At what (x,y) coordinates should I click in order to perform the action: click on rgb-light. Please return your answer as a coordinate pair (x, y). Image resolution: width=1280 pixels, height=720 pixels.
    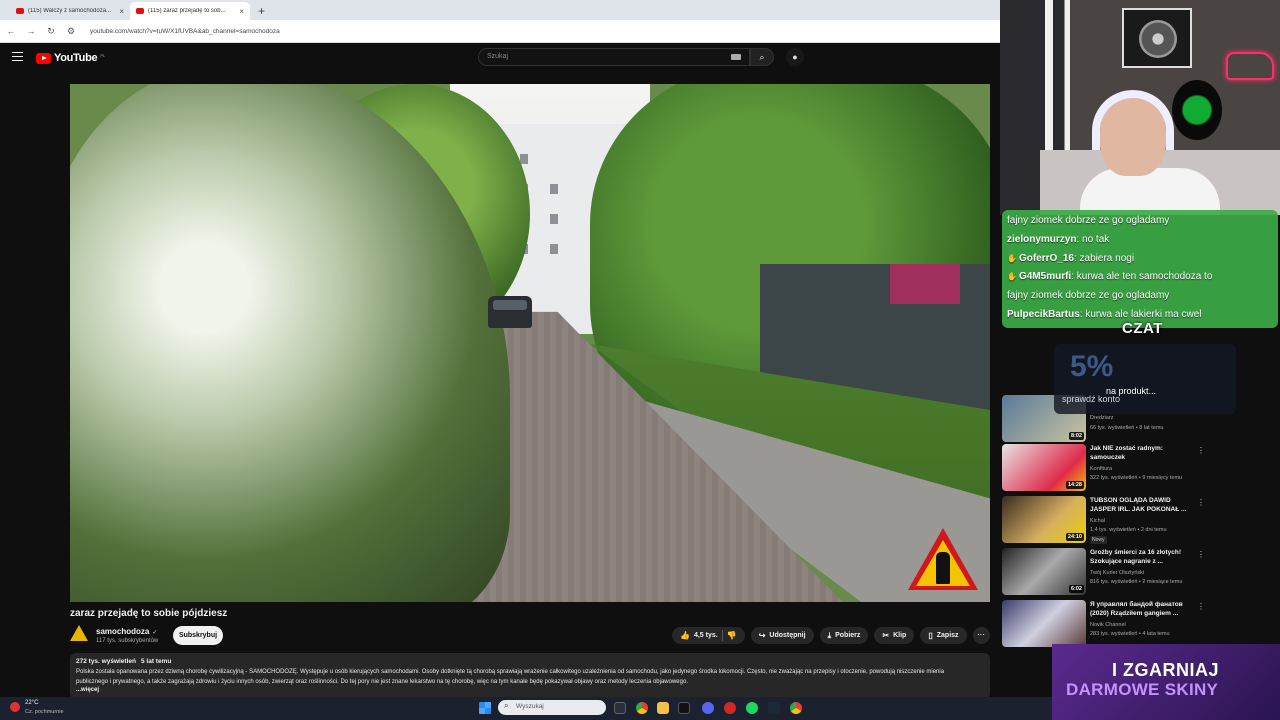
    Looking at the image, I should click on (1197, 110).